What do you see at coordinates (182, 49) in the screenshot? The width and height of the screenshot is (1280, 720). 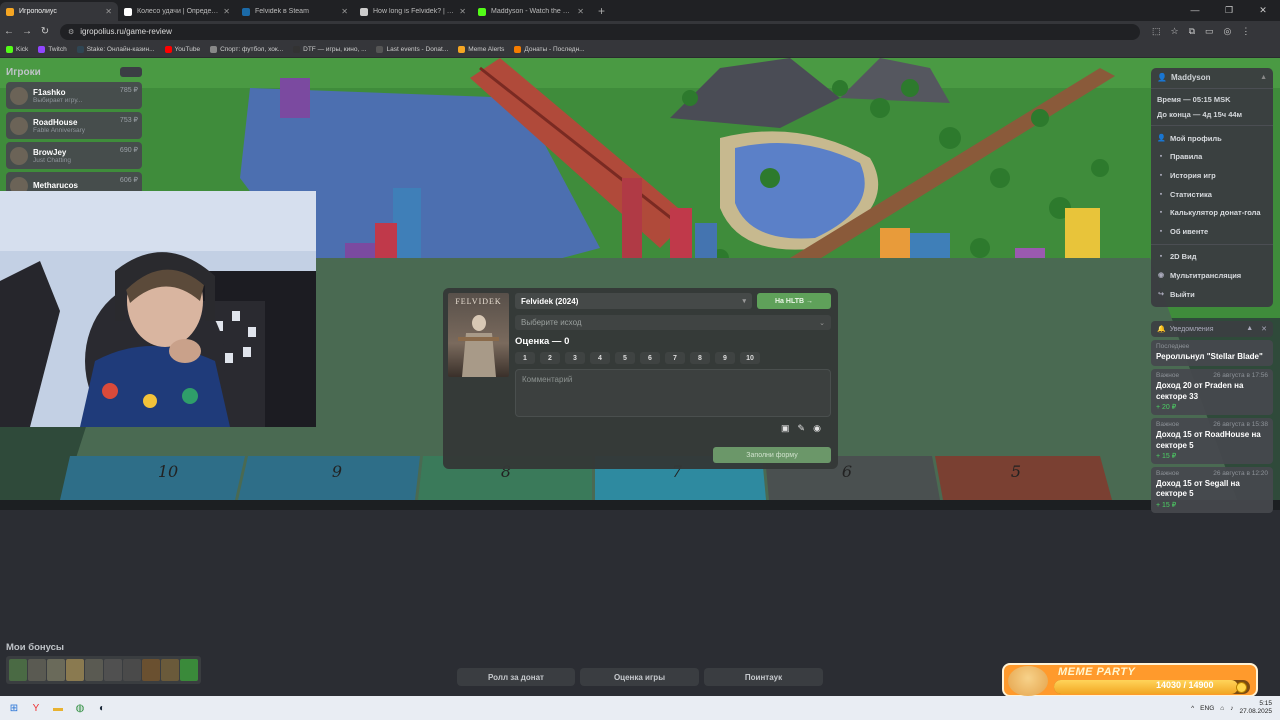 I see `bookmark-item: YouTube` at bounding box center [182, 49].